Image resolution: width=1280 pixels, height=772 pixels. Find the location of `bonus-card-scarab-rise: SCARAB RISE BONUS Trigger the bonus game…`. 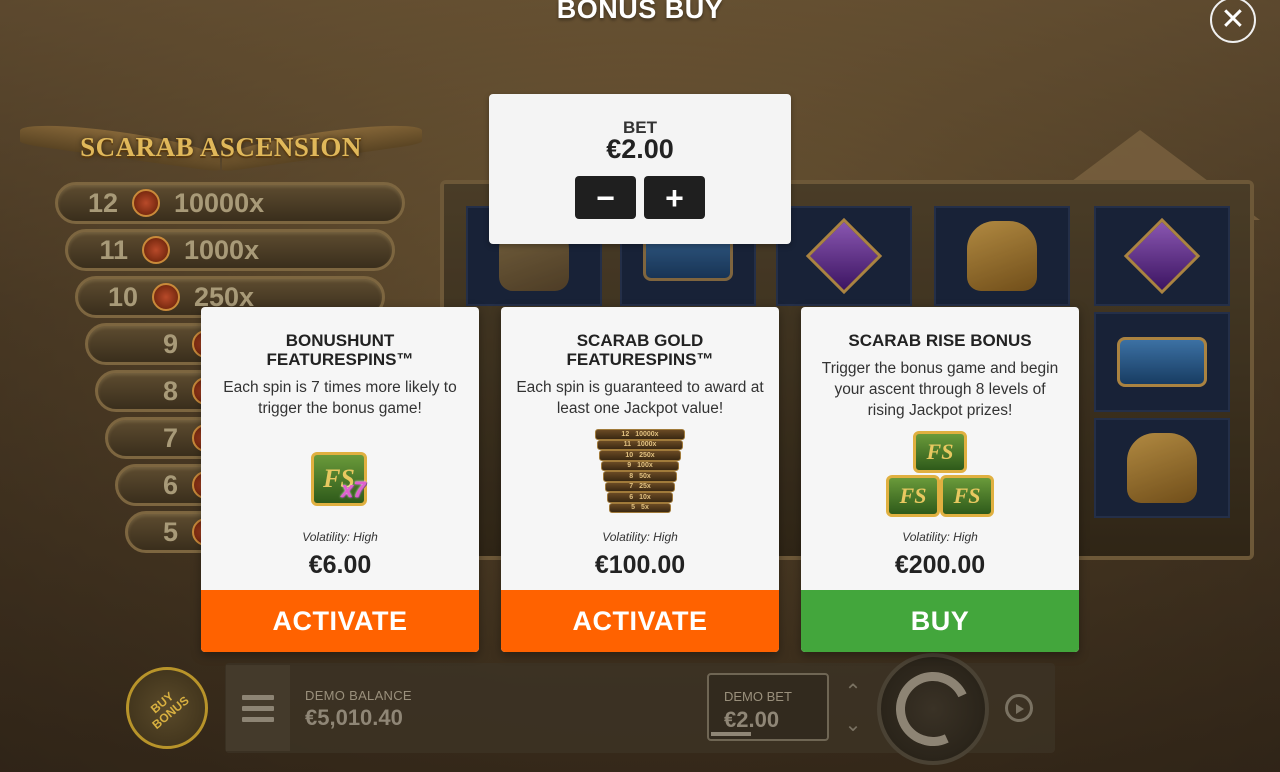

bonus-card-scarab-rise: SCARAB RISE BONUS Trigger the bonus game… is located at coordinates (940, 479).